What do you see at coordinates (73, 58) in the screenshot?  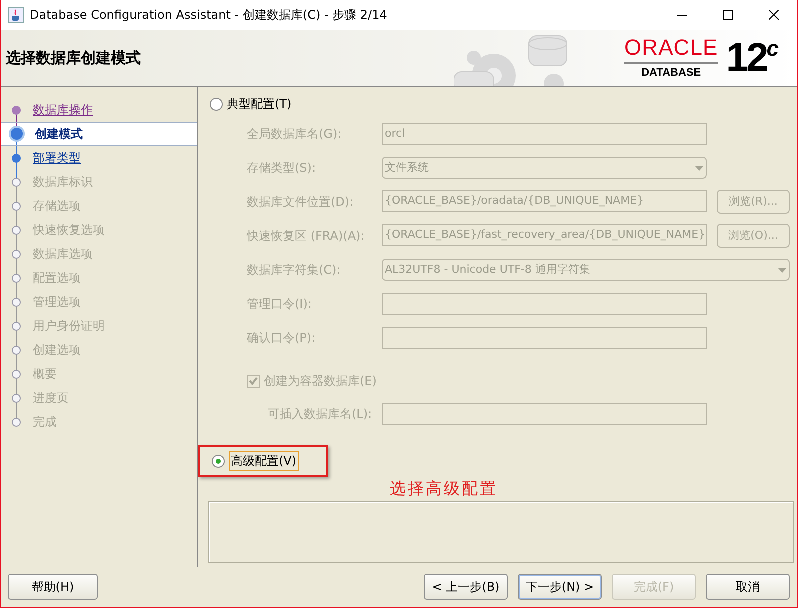 I see `page-title: 选择数据库创建模式` at bounding box center [73, 58].